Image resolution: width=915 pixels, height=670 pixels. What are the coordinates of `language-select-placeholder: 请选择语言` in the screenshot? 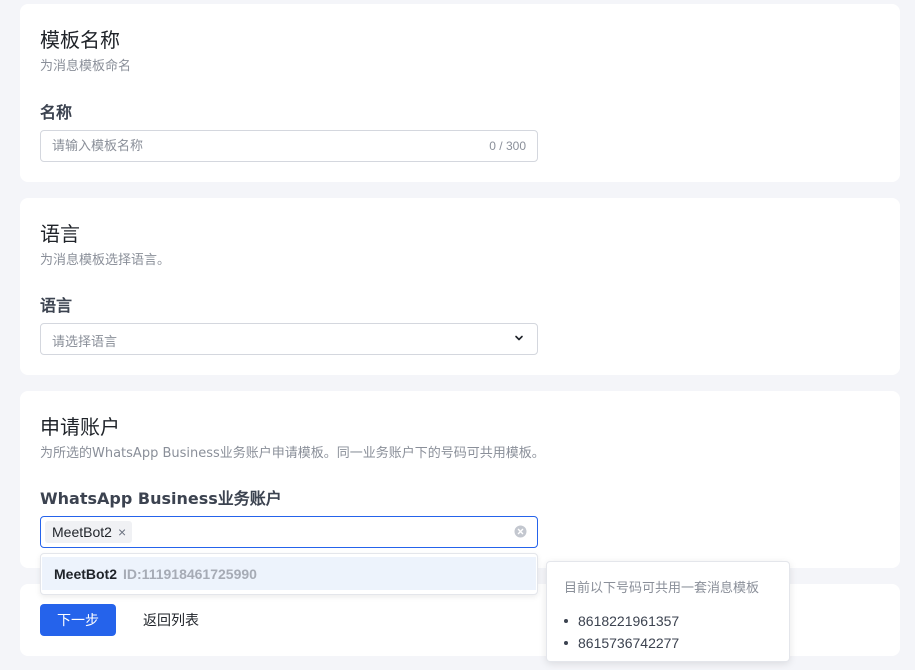 It's located at (85, 342).